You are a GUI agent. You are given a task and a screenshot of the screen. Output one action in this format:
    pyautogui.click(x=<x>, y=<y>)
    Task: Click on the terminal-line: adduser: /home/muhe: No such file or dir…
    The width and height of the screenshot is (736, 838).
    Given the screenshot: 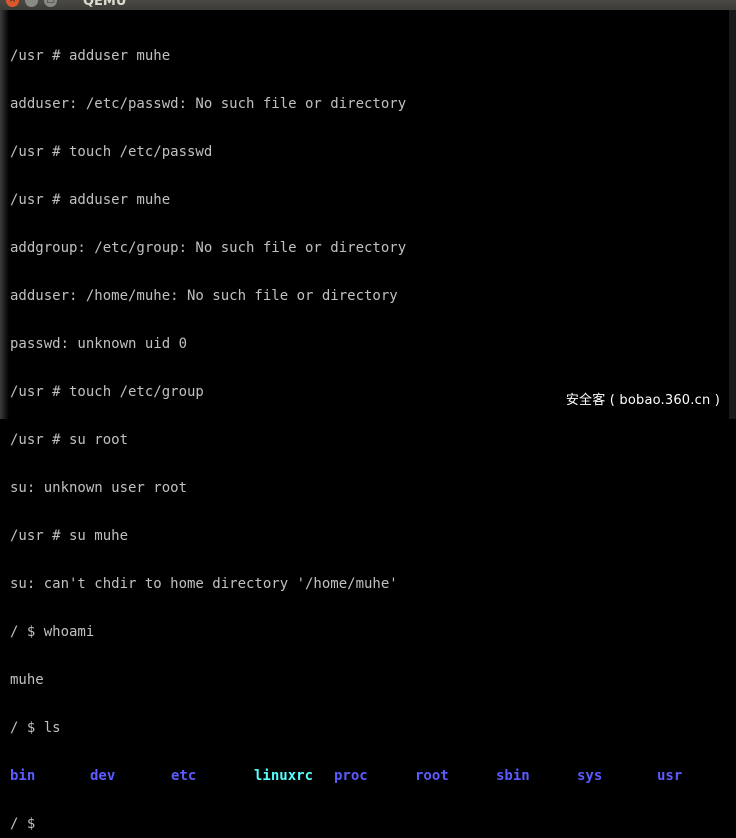 What is the action you would take?
    pyautogui.click(x=204, y=296)
    